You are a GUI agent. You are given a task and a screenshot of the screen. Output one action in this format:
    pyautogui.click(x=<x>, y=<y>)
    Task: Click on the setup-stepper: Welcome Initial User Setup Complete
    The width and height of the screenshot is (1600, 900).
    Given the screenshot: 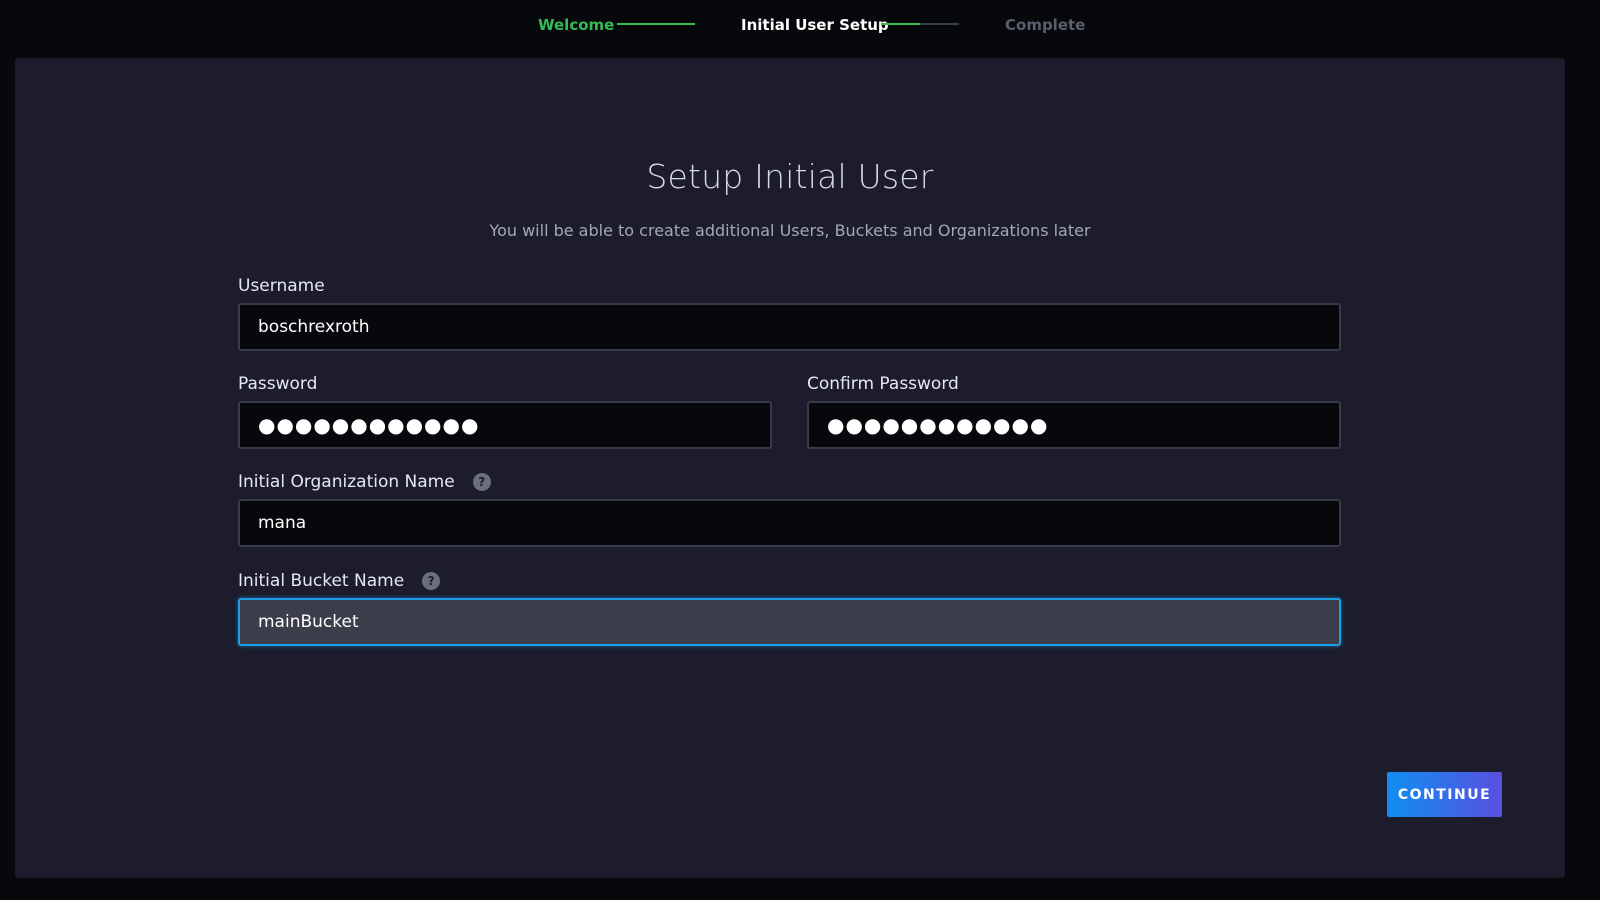 What is the action you would take?
    pyautogui.click(x=800, y=26)
    